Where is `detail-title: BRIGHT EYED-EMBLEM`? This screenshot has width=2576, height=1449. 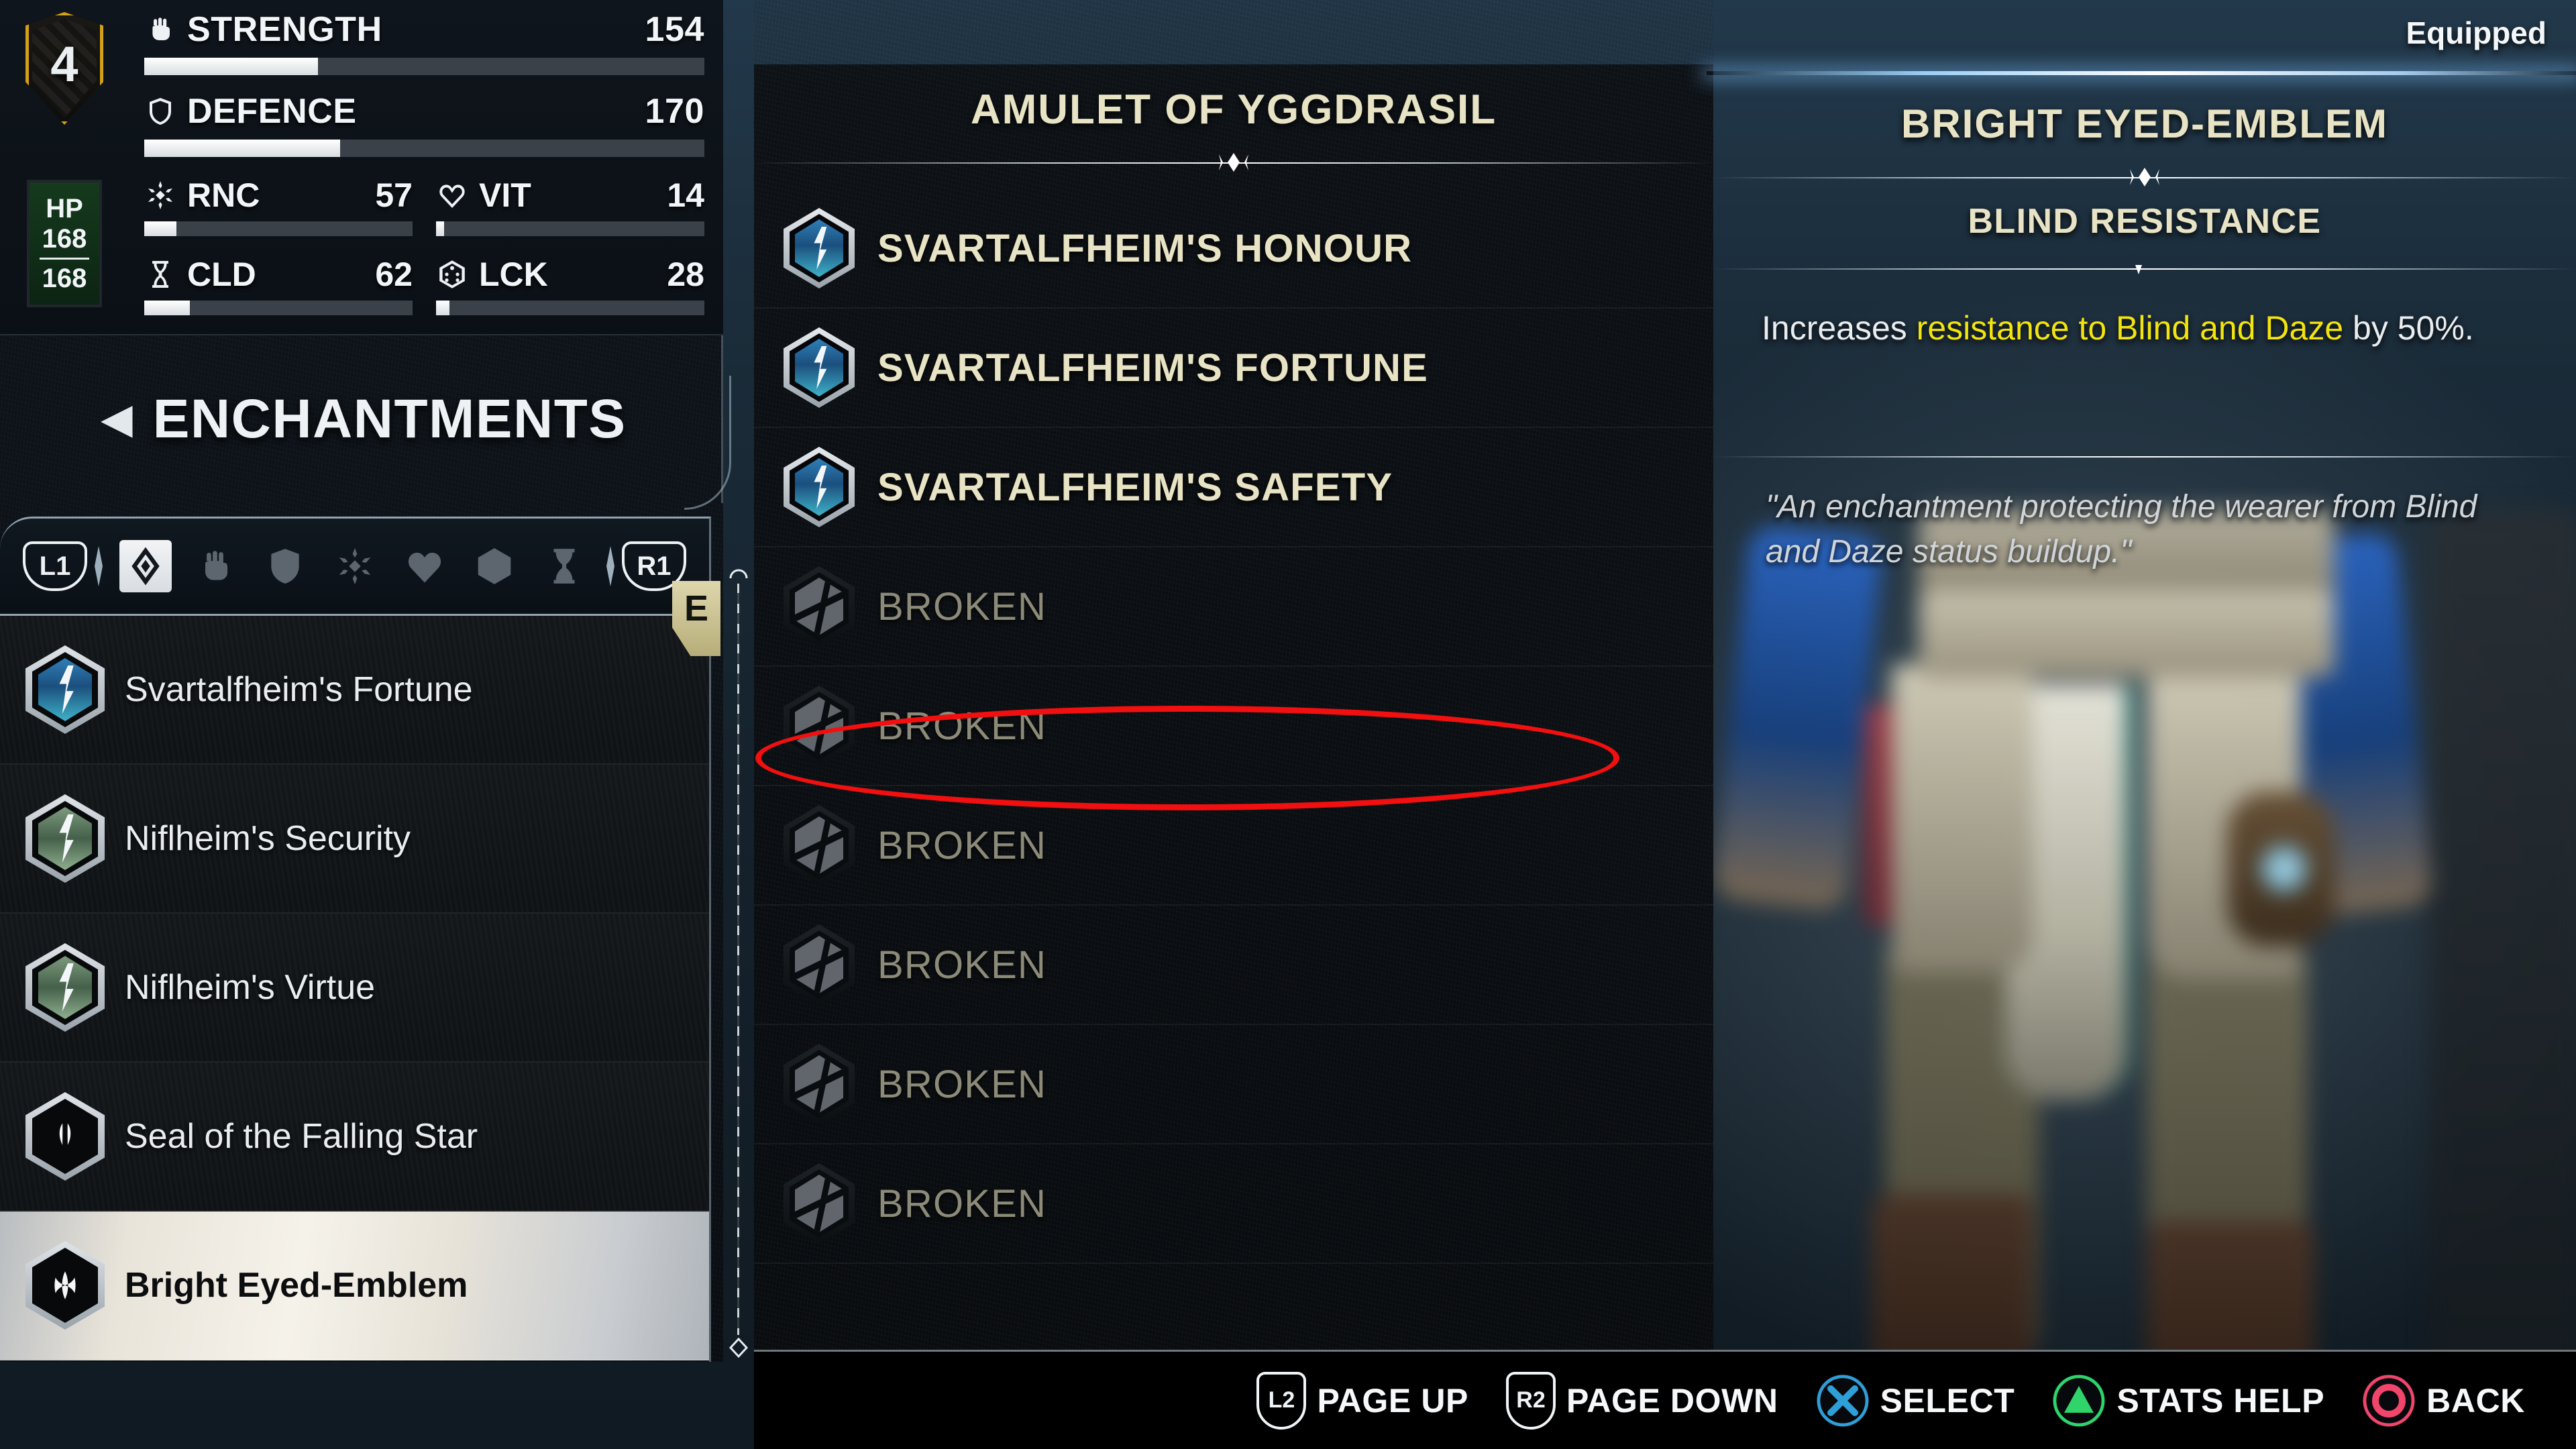
detail-title: BRIGHT EYED-EMBLEM is located at coordinates (2144, 123).